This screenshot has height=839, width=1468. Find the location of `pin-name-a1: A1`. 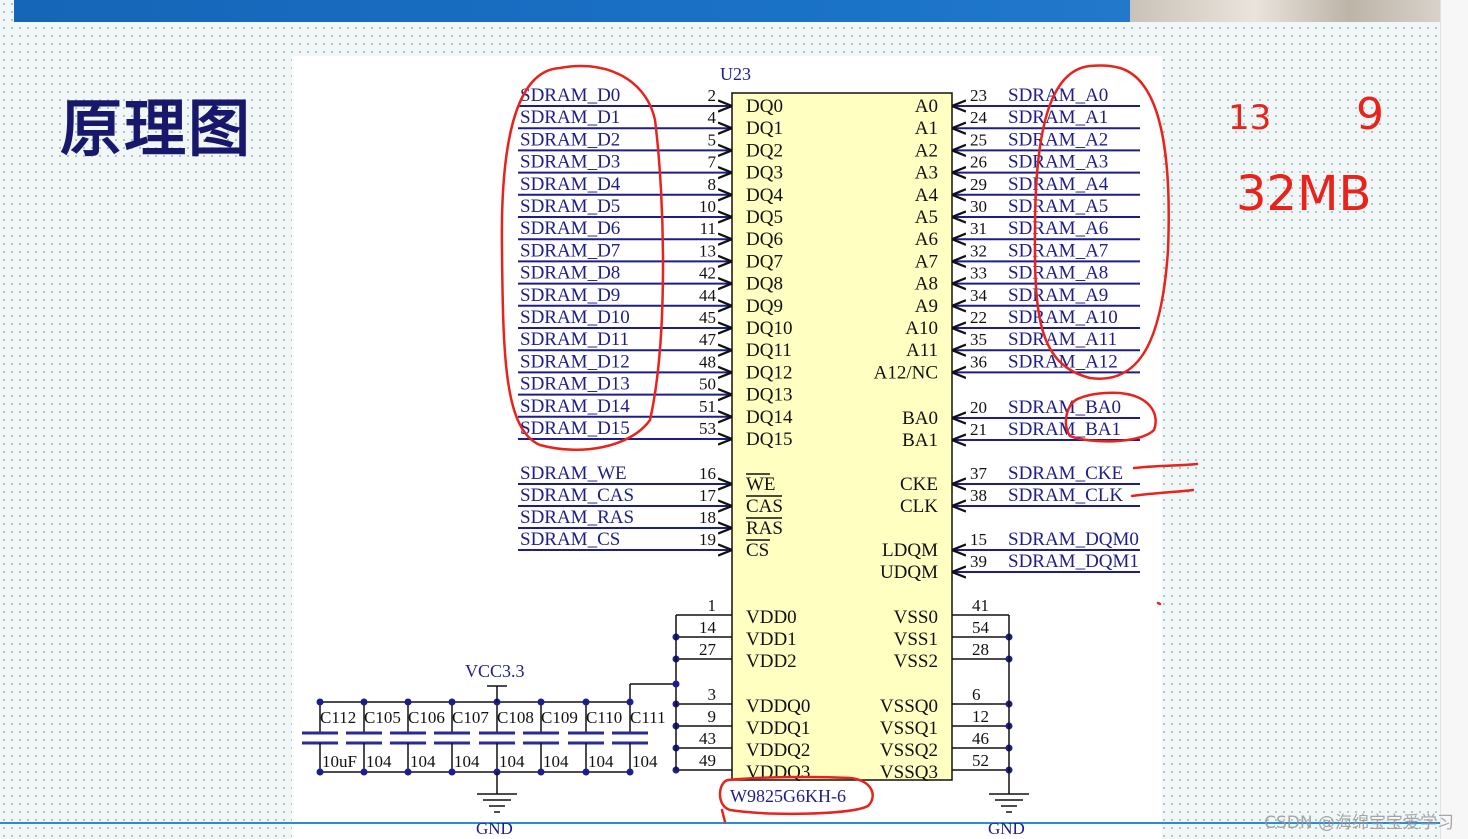

pin-name-a1: A1 is located at coordinates (926, 128).